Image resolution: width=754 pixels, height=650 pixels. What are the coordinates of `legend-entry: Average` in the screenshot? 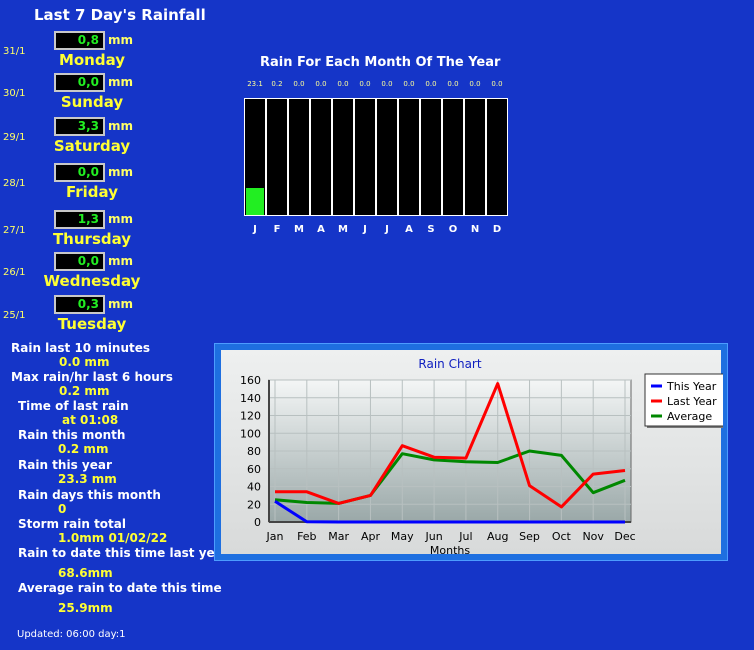 It's located at (689, 416).